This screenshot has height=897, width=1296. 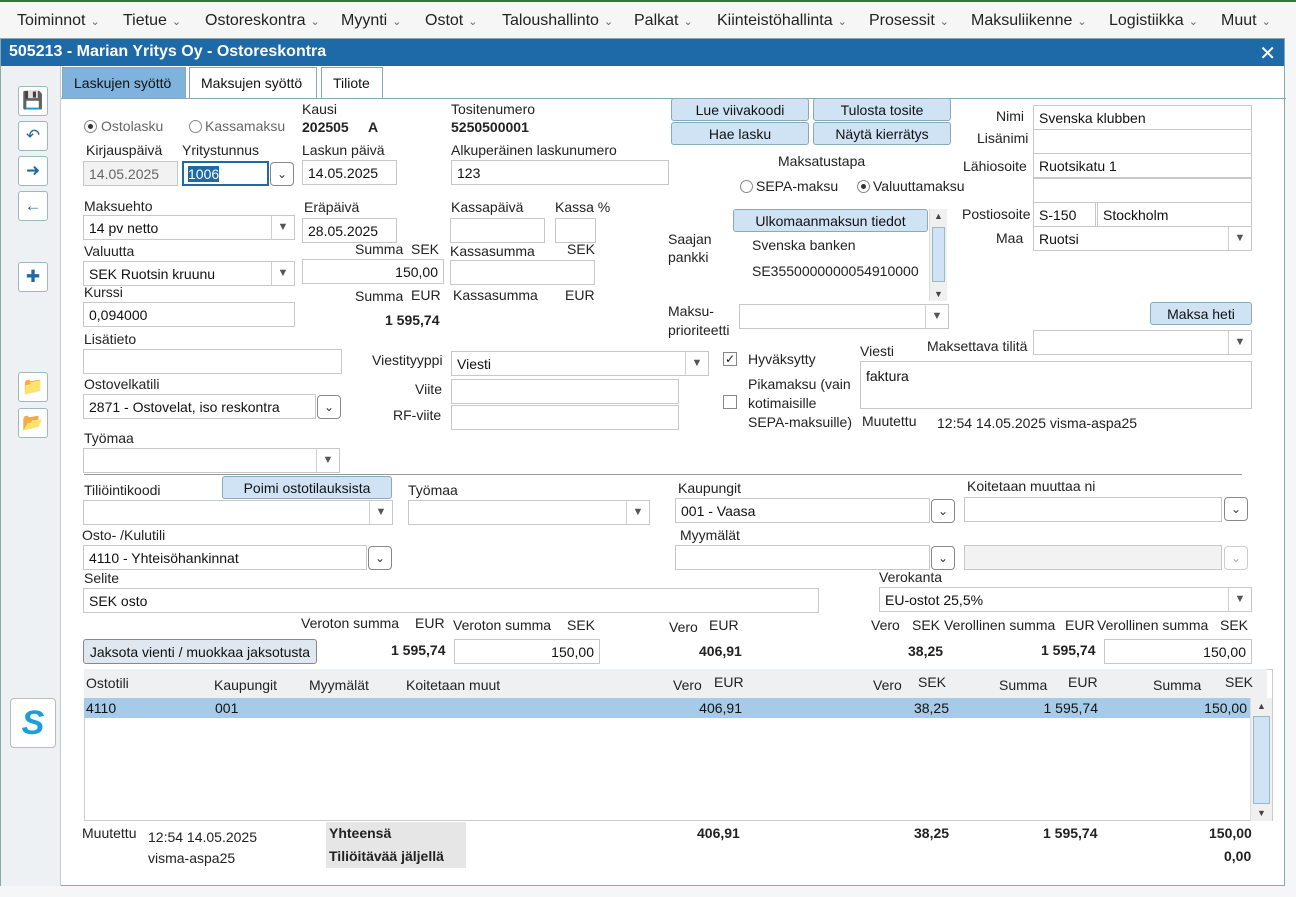 I want to click on verollinen-sek-field: 150,00, so click(x=1178, y=651).